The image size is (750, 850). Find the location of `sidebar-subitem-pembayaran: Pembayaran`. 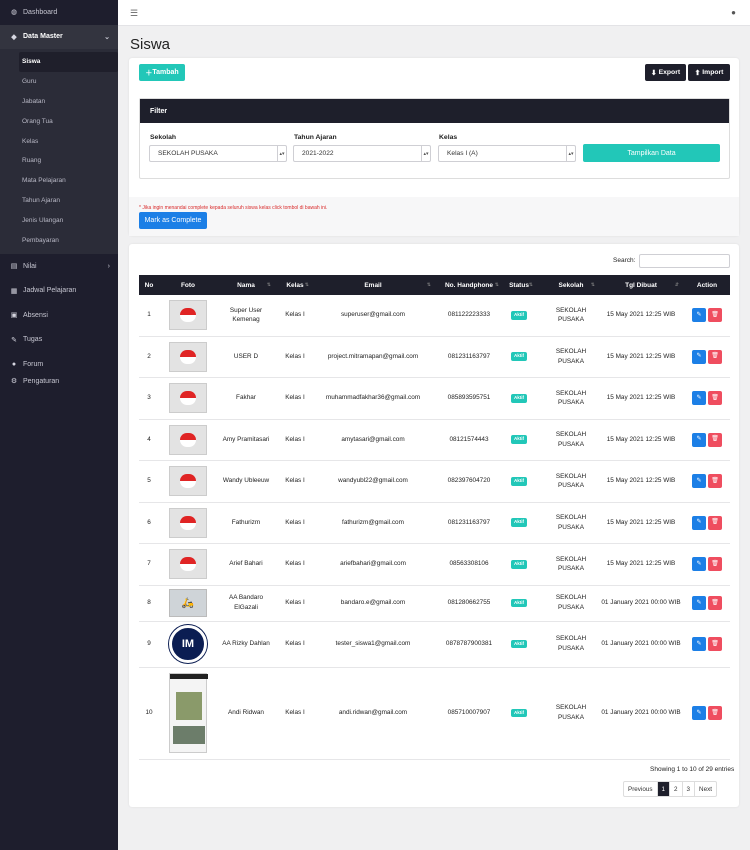

sidebar-subitem-pembayaran: Pembayaran is located at coordinates (59, 240).